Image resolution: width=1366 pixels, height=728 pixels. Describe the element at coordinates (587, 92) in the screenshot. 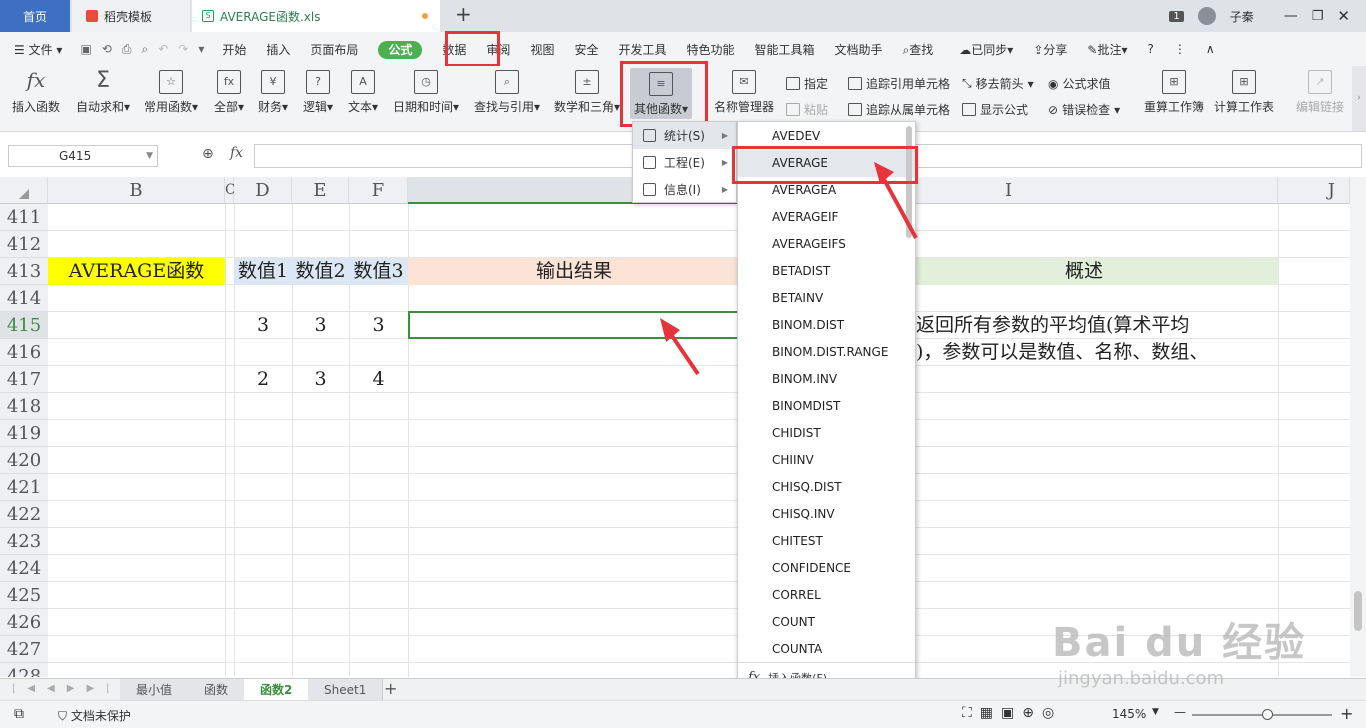

I see `math-button: ± 数学和三角▾` at that location.